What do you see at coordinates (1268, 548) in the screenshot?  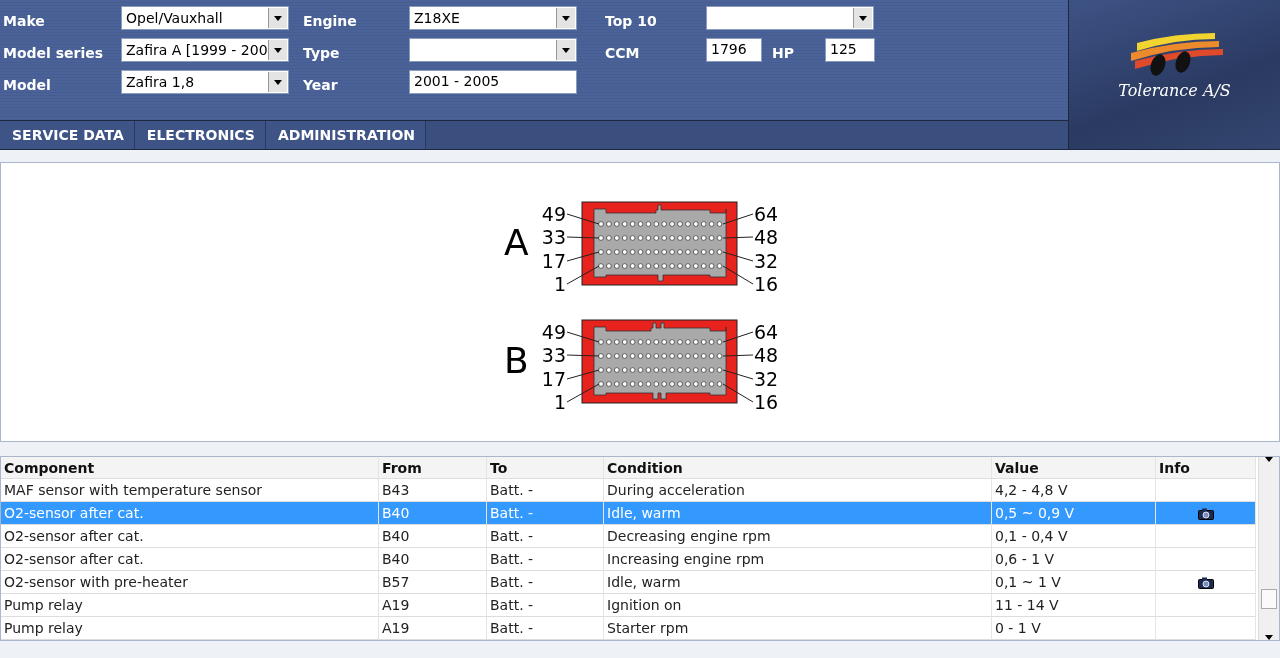 I see `scrollbar` at bounding box center [1268, 548].